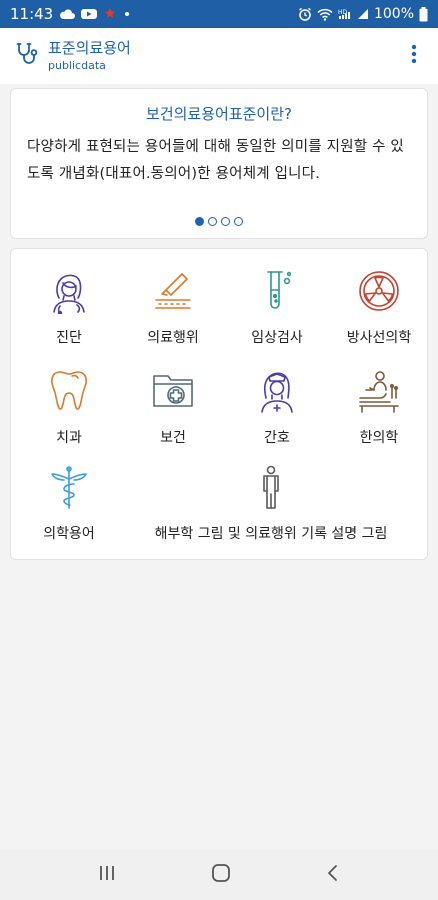 This screenshot has width=438, height=900. What do you see at coordinates (110, 14) in the screenshot?
I see `app-icon` at bounding box center [110, 14].